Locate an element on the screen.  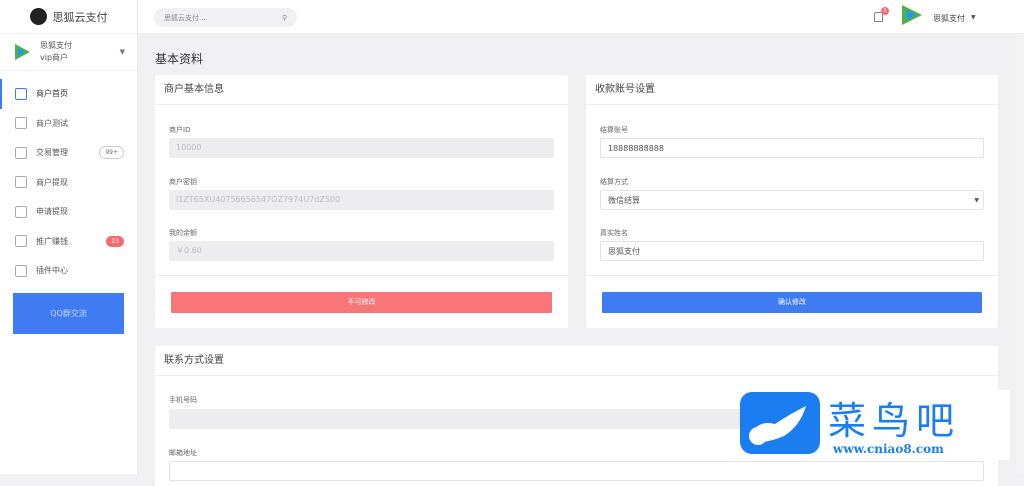
field-label: 邮箱地址 is located at coordinates (183, 453).